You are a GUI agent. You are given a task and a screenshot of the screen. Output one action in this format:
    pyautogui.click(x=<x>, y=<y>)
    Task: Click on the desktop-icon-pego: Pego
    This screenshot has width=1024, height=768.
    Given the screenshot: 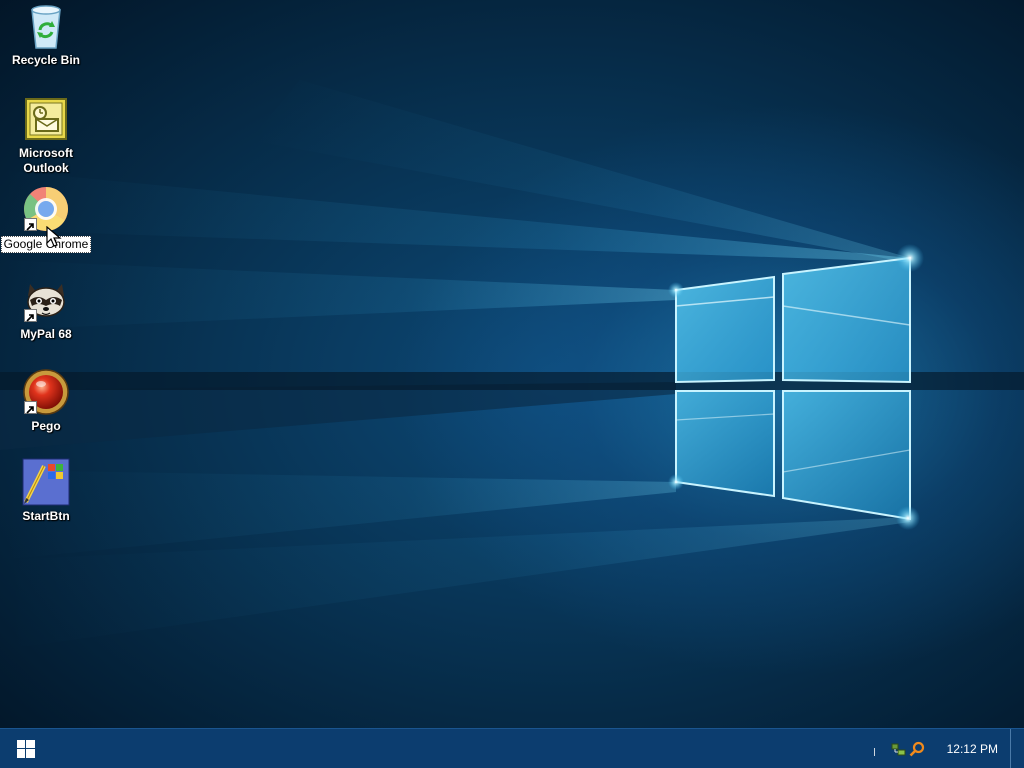 What is the action you would take?
    pyautogui.click(x=46, y=401)
    